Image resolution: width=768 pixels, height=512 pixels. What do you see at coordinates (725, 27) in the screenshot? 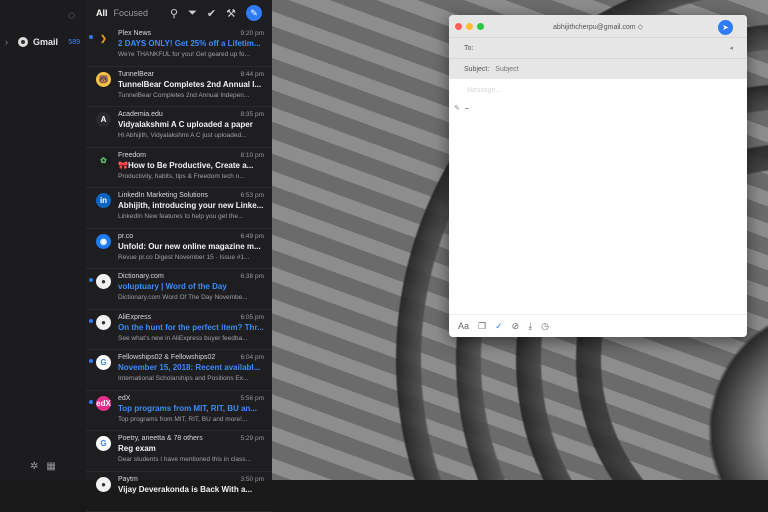
I see `send-button: ➤` at bounding box center [725, 27].